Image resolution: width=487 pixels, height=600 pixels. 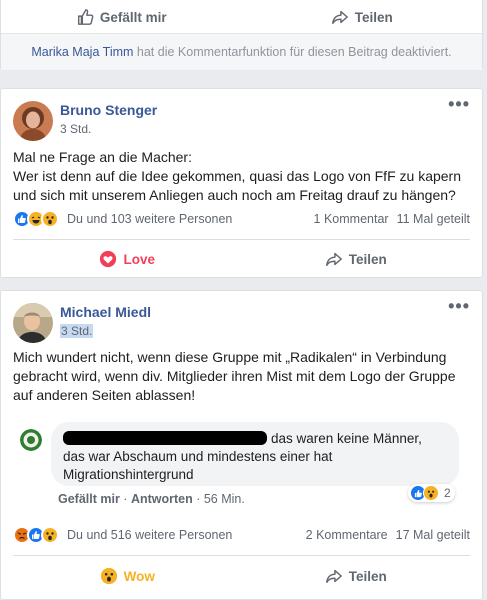 What do you see at coordinates (89, 499) in the screenshot?
I see `comment-like-link: Gefällt mir` at bounding box center [89, 499].